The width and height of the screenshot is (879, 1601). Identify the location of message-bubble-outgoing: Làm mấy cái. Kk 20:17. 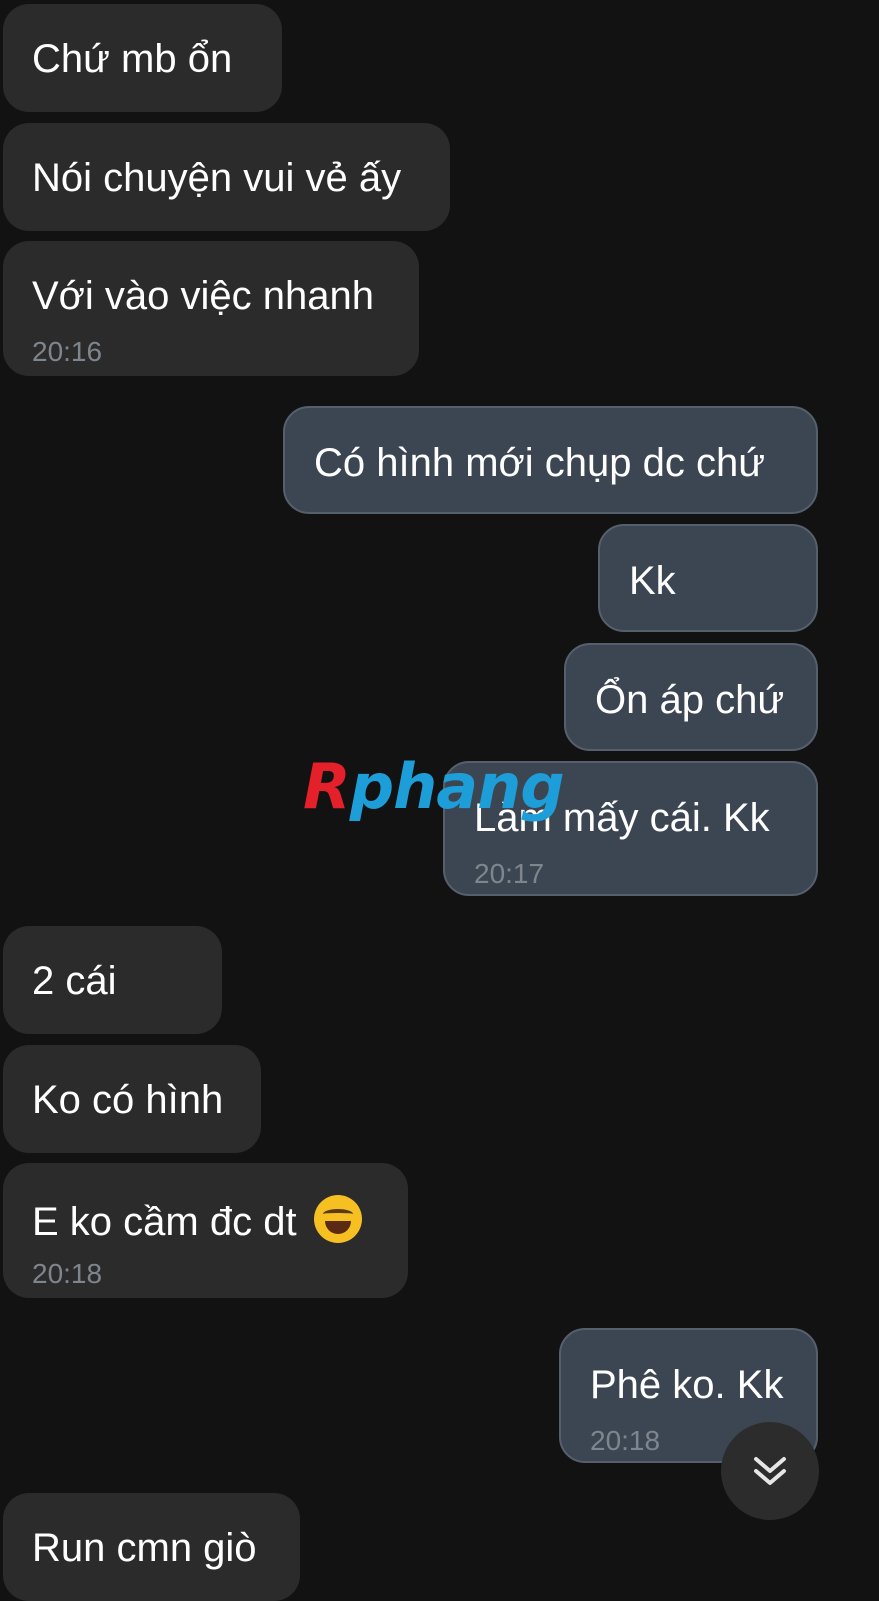
(630, 828).